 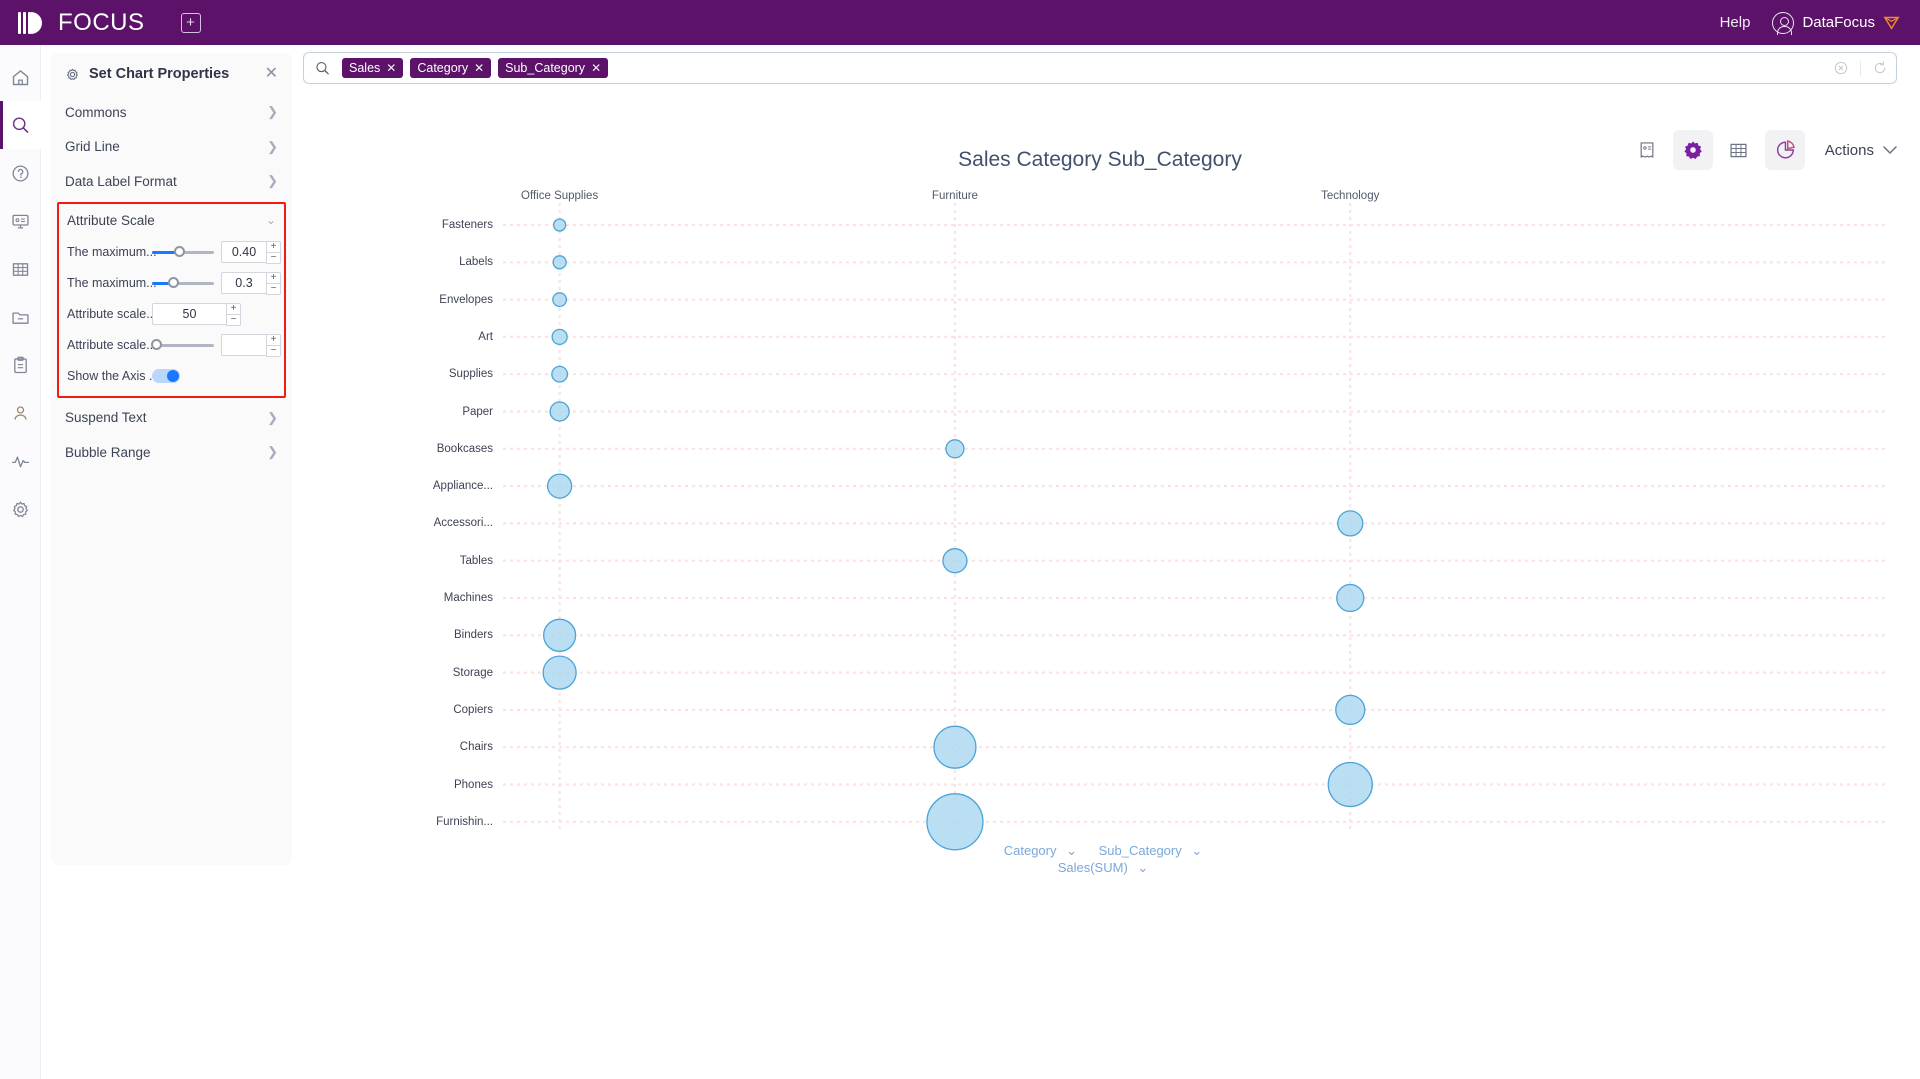 I want to click on chip-label: Sales, so click(x=365, y=68).